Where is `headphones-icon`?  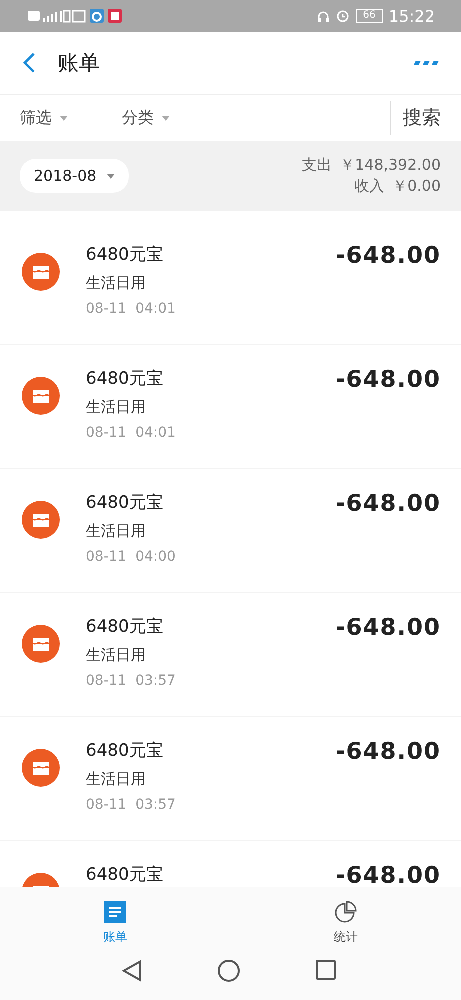
headphones-icon is located at coordinates (323, 16).